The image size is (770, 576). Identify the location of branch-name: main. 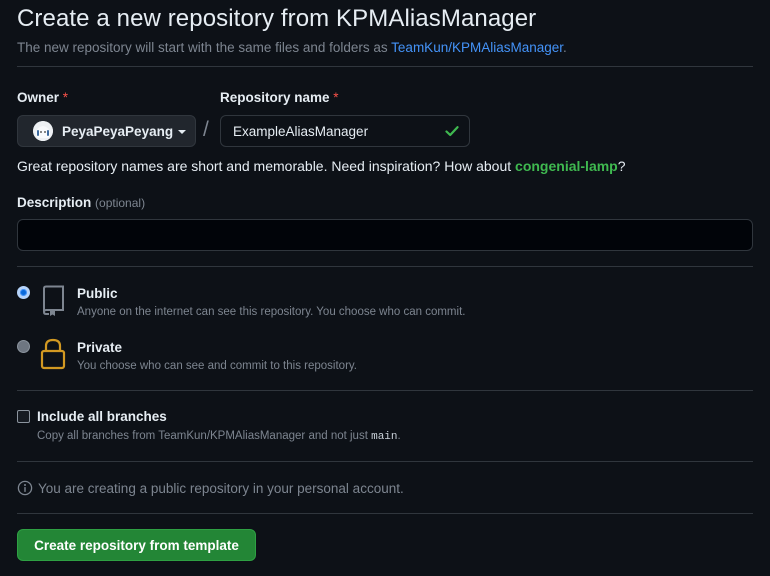
(384, 437).